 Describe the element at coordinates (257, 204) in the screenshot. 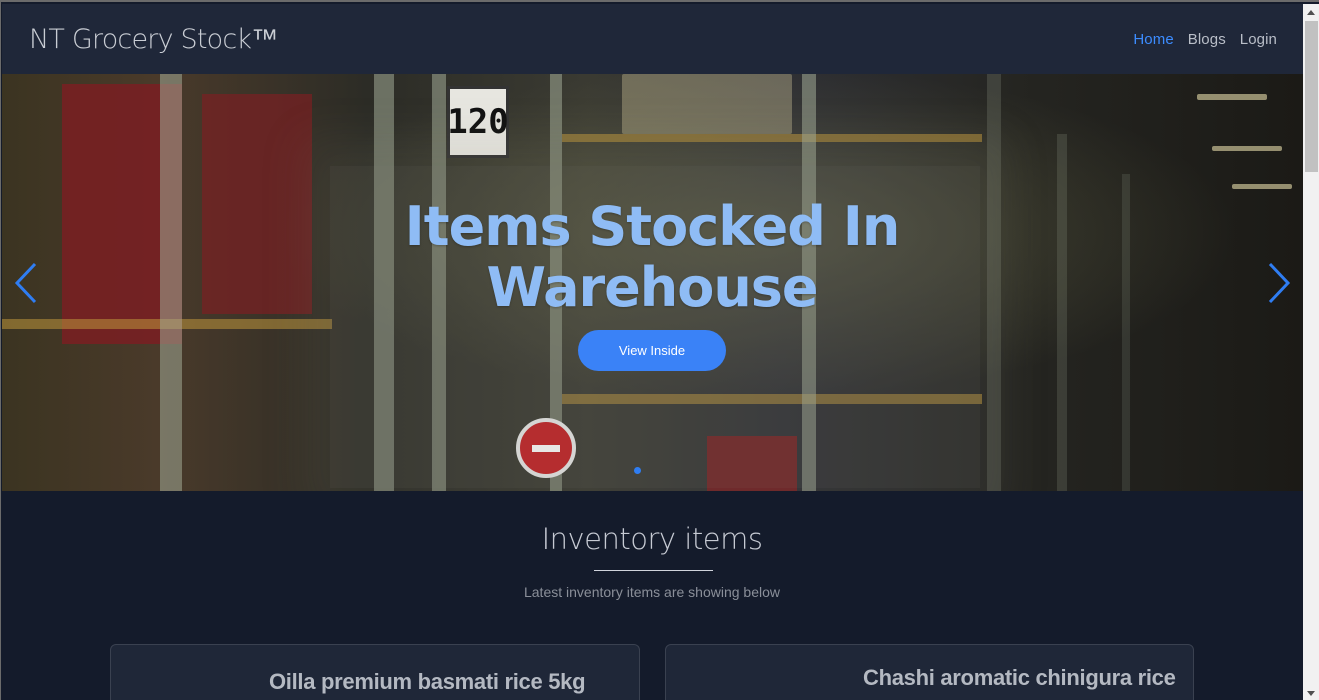

I see `warehouse-boxes` at that location.